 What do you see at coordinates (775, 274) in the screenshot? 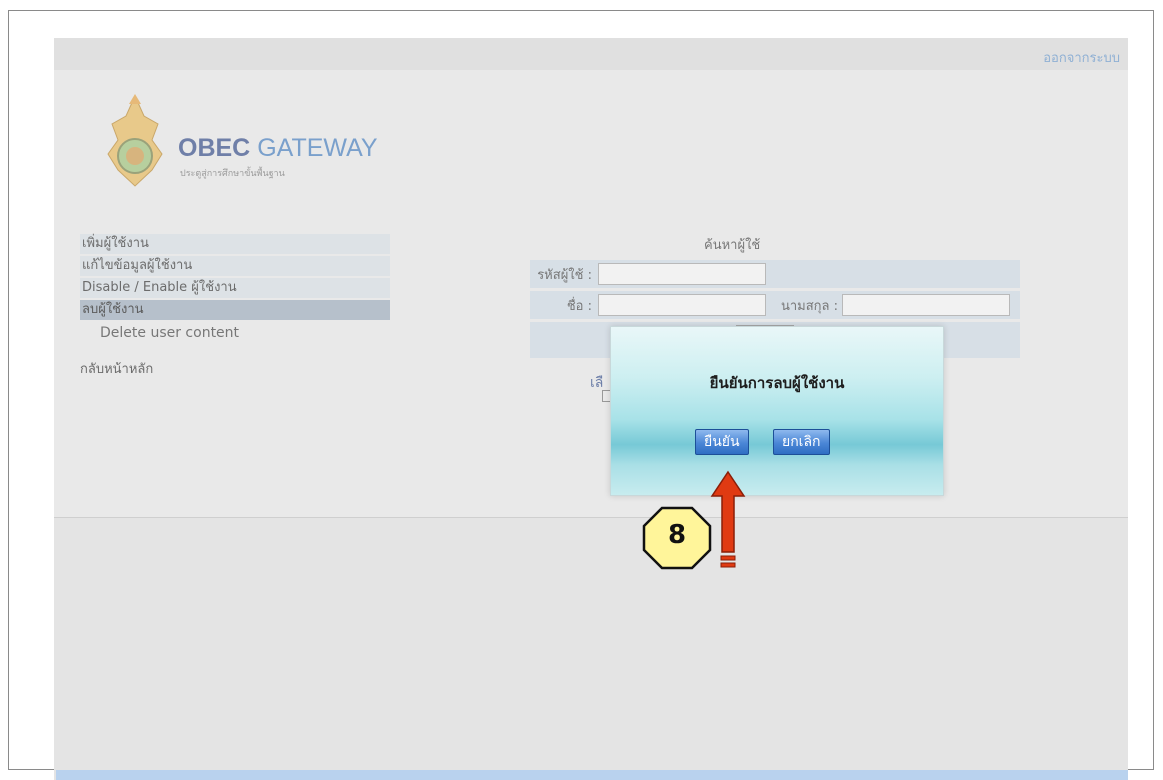
I see `userid-row: รหัสผู้ใช้ :` at bounding box center [775, 274].